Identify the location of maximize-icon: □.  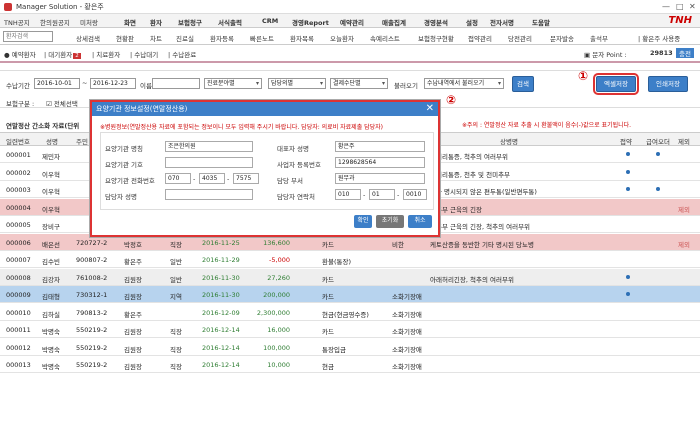
(680, 6).